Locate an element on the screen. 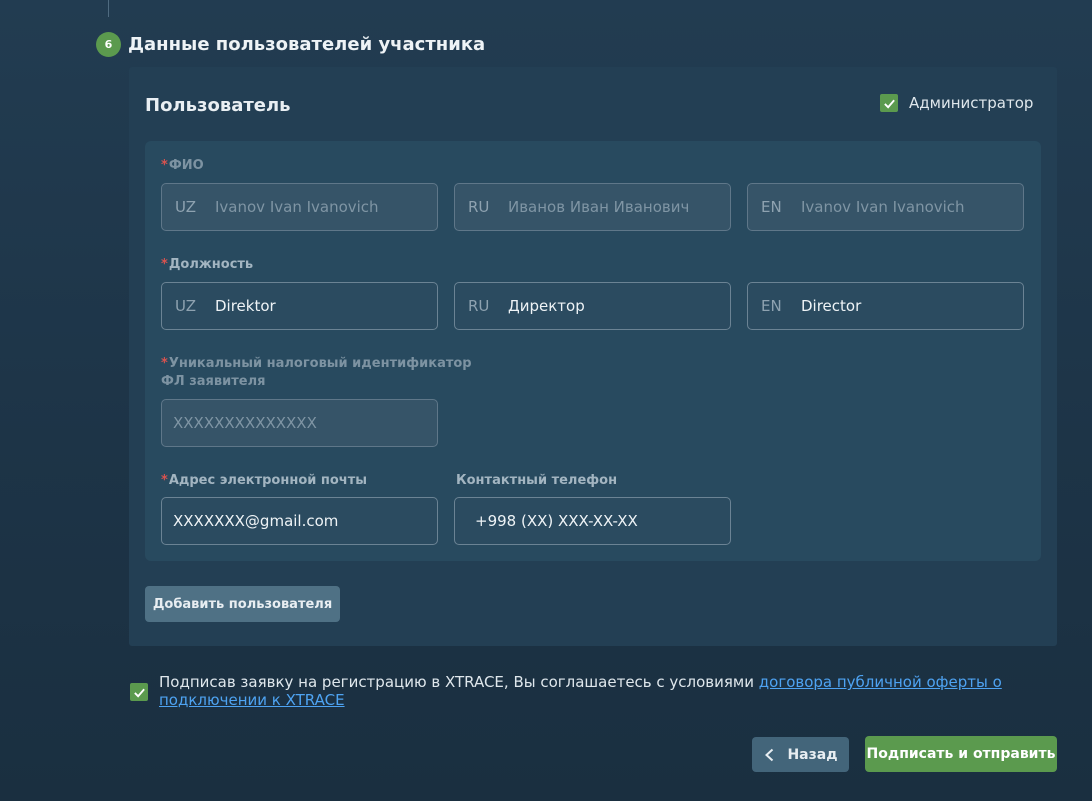  position-en-input: EN Director is located at coordinates (885, 306).